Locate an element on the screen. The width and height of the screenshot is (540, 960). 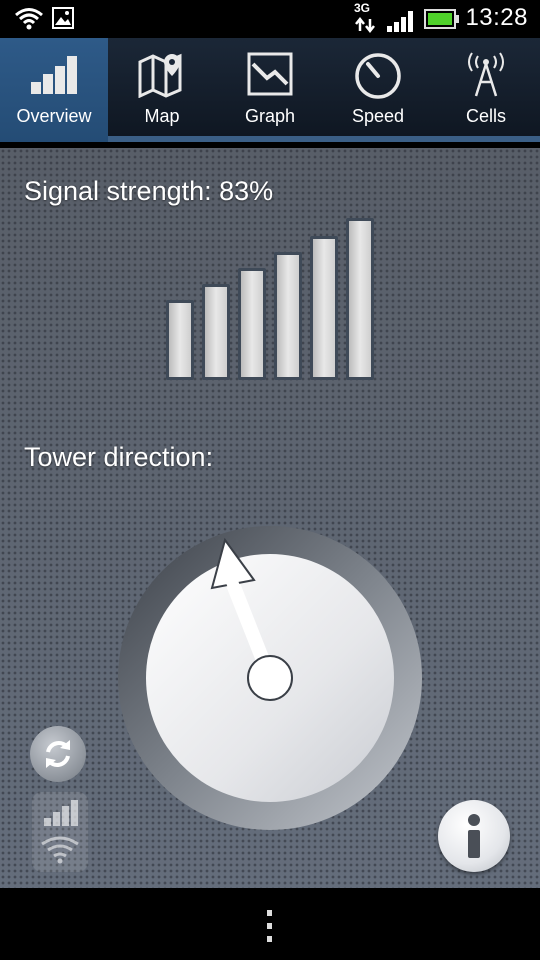
refresh-button is located at coordinates (58, 754).